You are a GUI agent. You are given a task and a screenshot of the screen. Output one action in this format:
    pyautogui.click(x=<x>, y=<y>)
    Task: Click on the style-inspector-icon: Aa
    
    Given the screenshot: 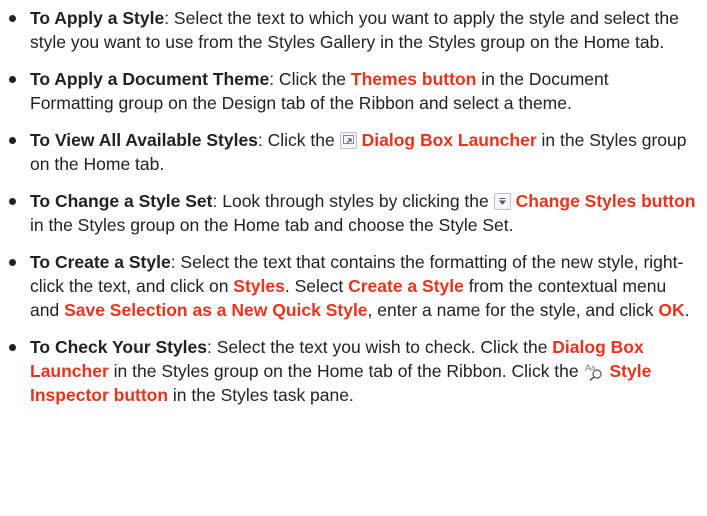 What is the action you would take?
    pyautogui.click(x=594, y=371)
    